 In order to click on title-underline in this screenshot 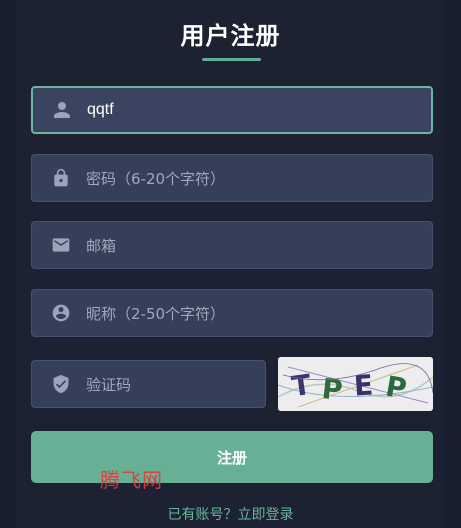, I will do `click(231, 59)`.